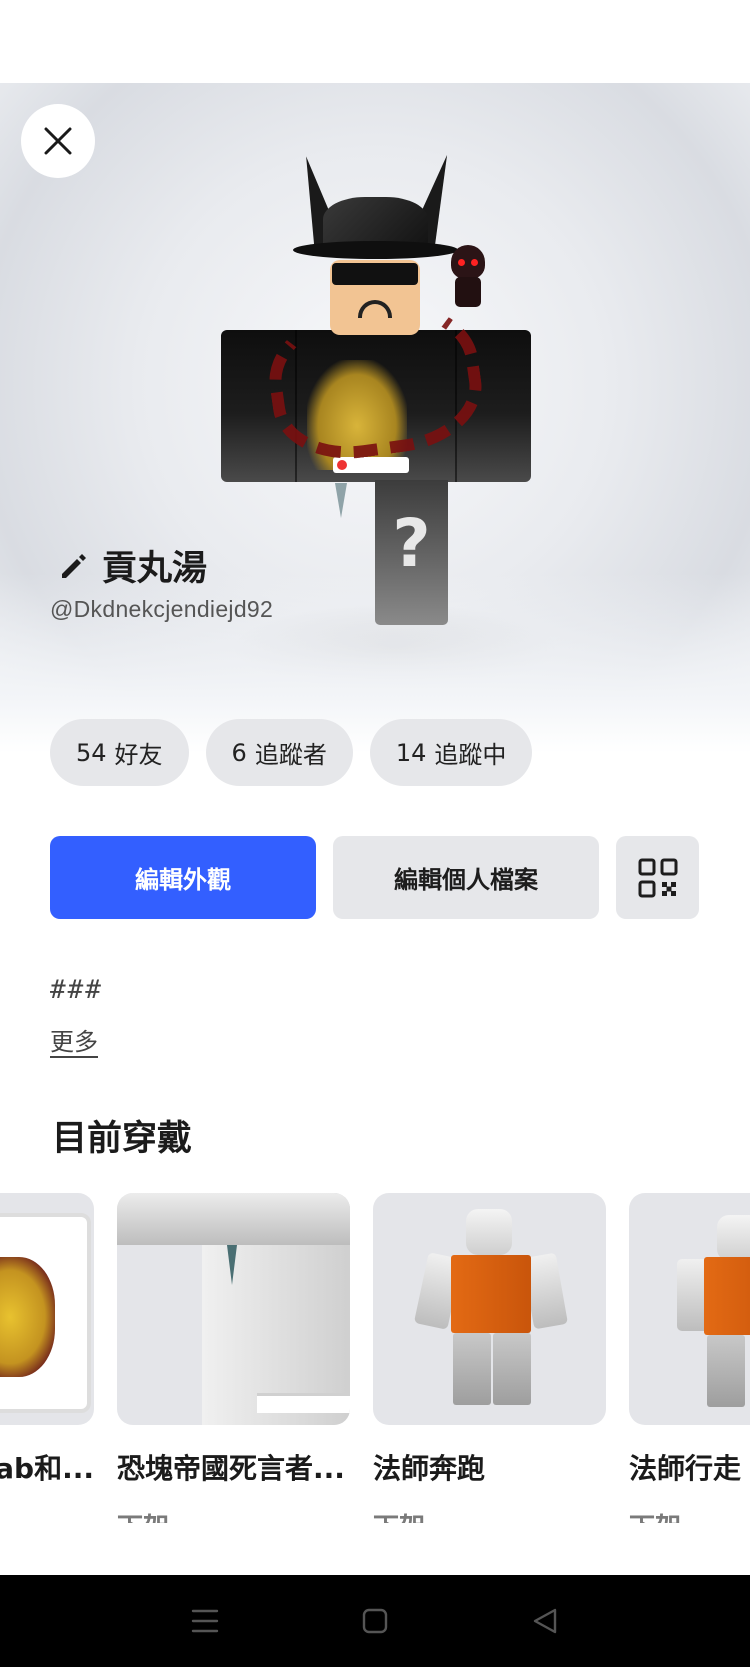 This screenshot has height=1667, width=750. Describe the element at coordinates (183, 877) in the screenshot. I see `edit-appearance-button: 編輯外觀` at that location.